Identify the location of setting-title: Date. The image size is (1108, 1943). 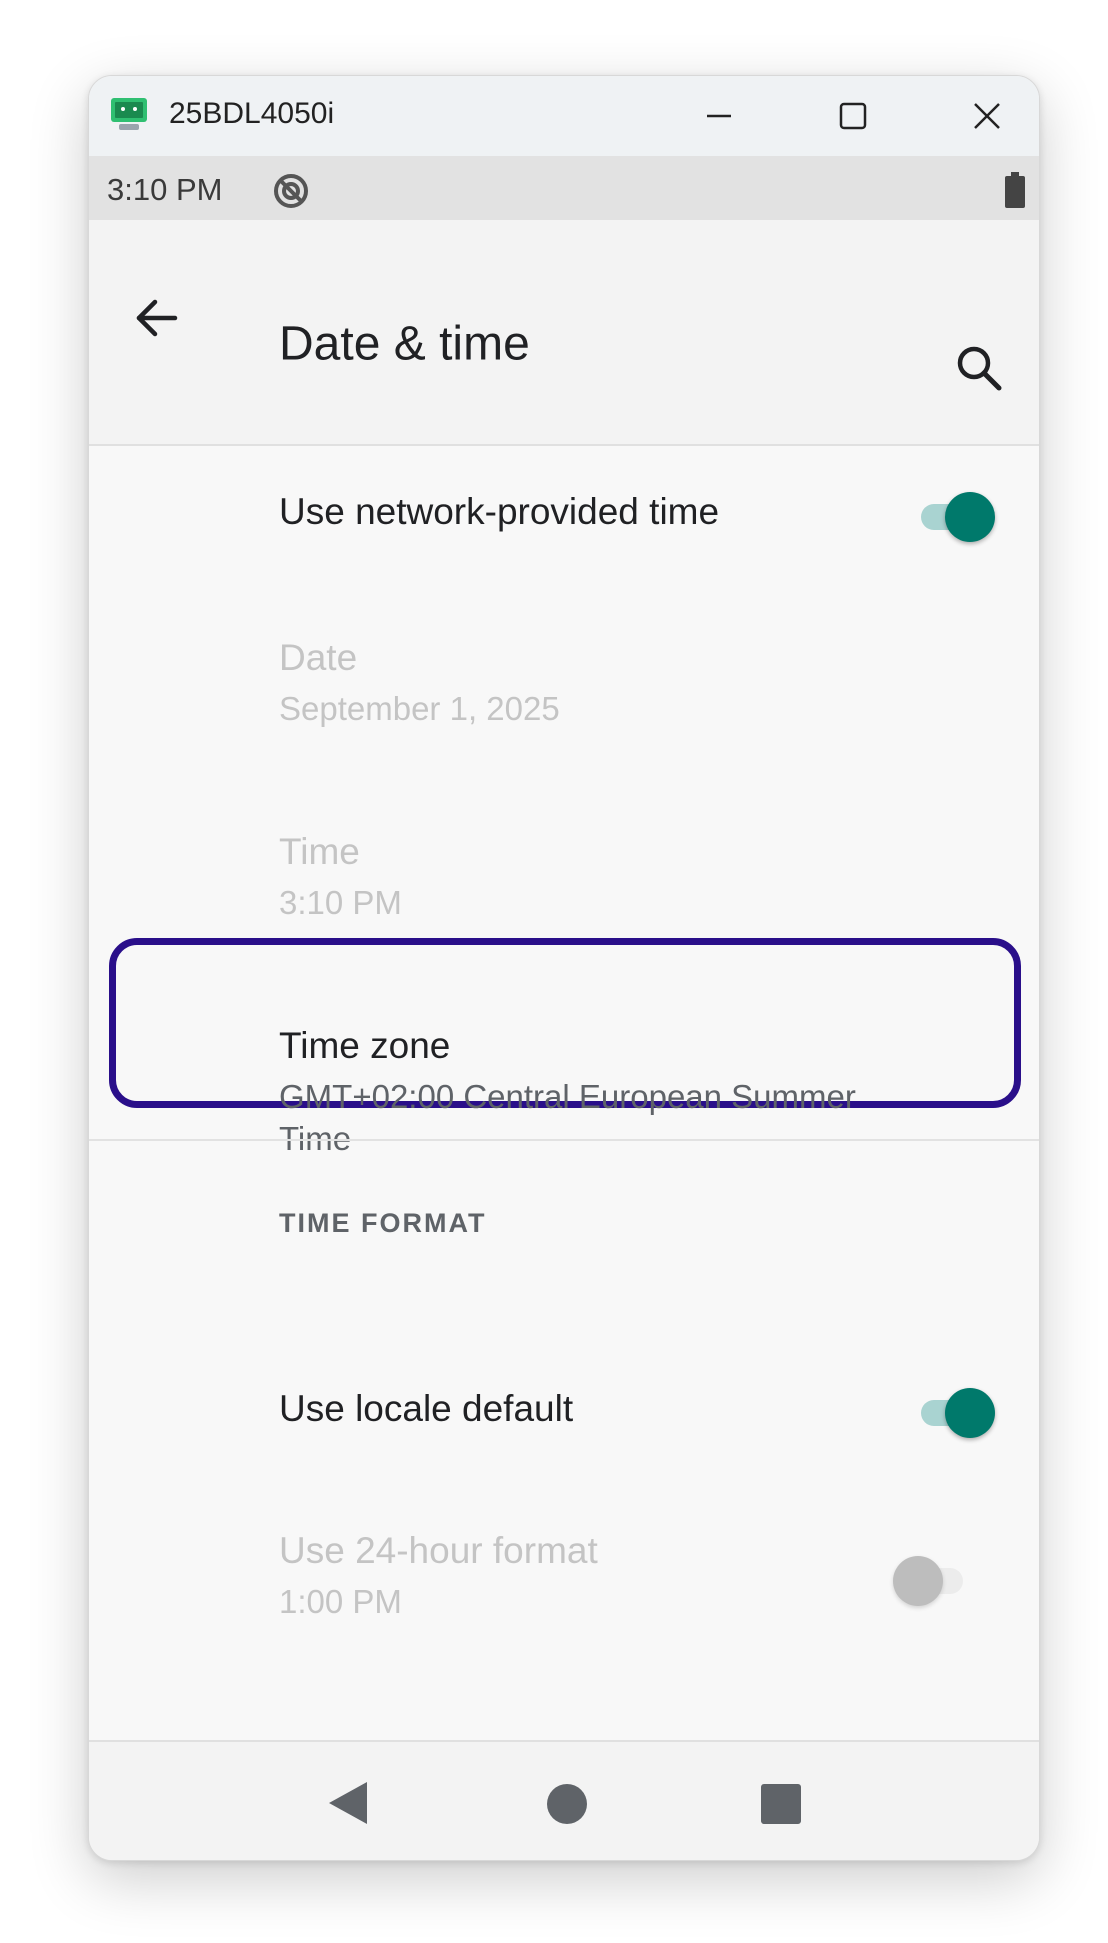
(318, 657).